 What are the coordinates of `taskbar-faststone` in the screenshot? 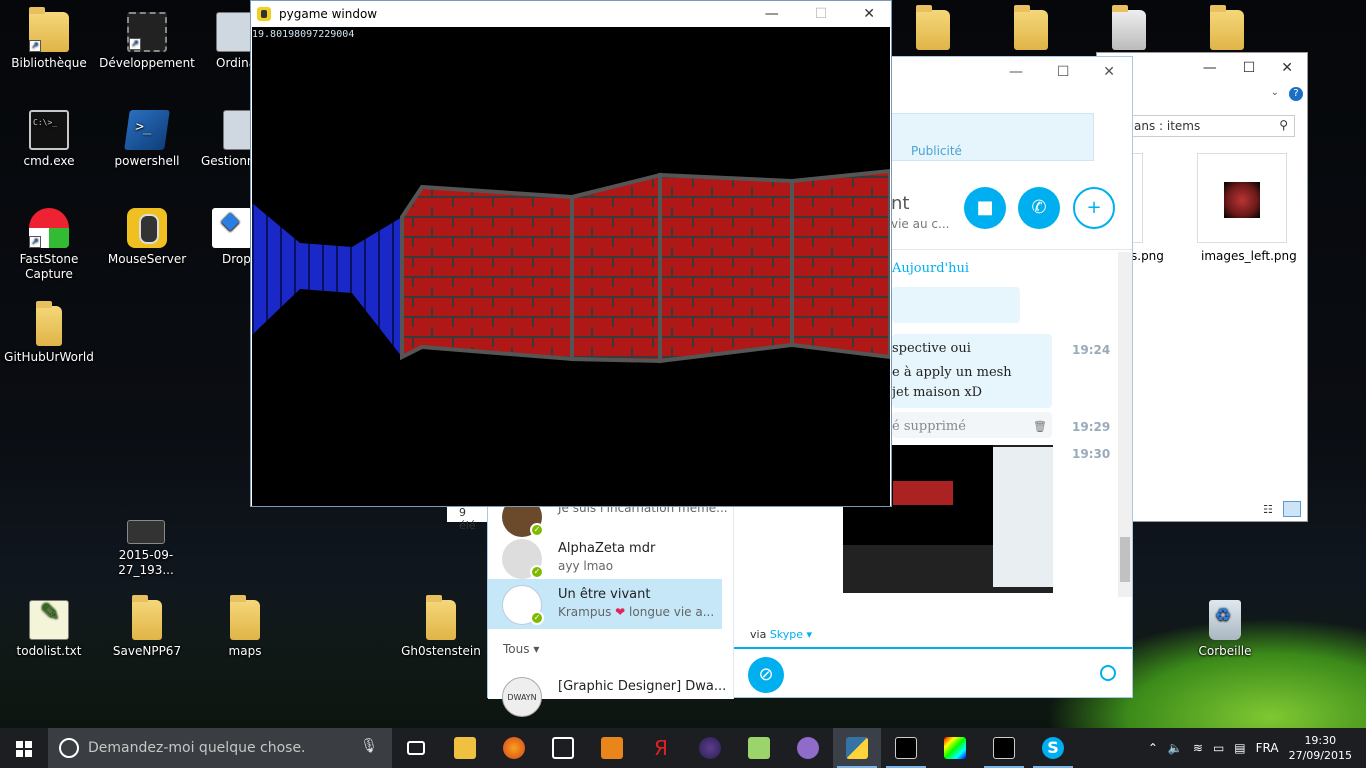 It's located at (612, 748).